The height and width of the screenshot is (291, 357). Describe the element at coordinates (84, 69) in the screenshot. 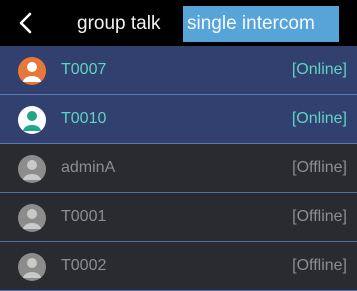

I see `contact-name: T0007` at that location.